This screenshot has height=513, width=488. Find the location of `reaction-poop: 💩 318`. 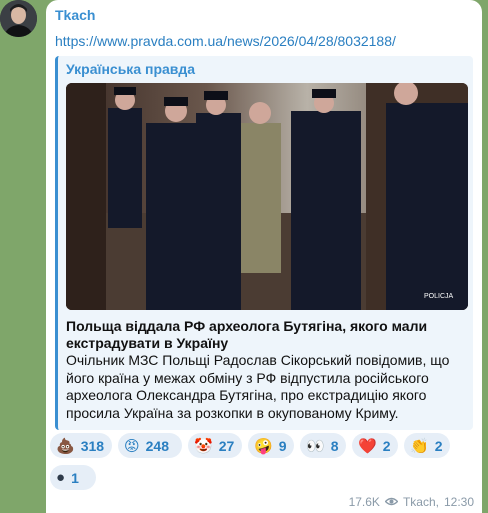

reaction-poop: 💩 318 is located at coordinates (81, 445).